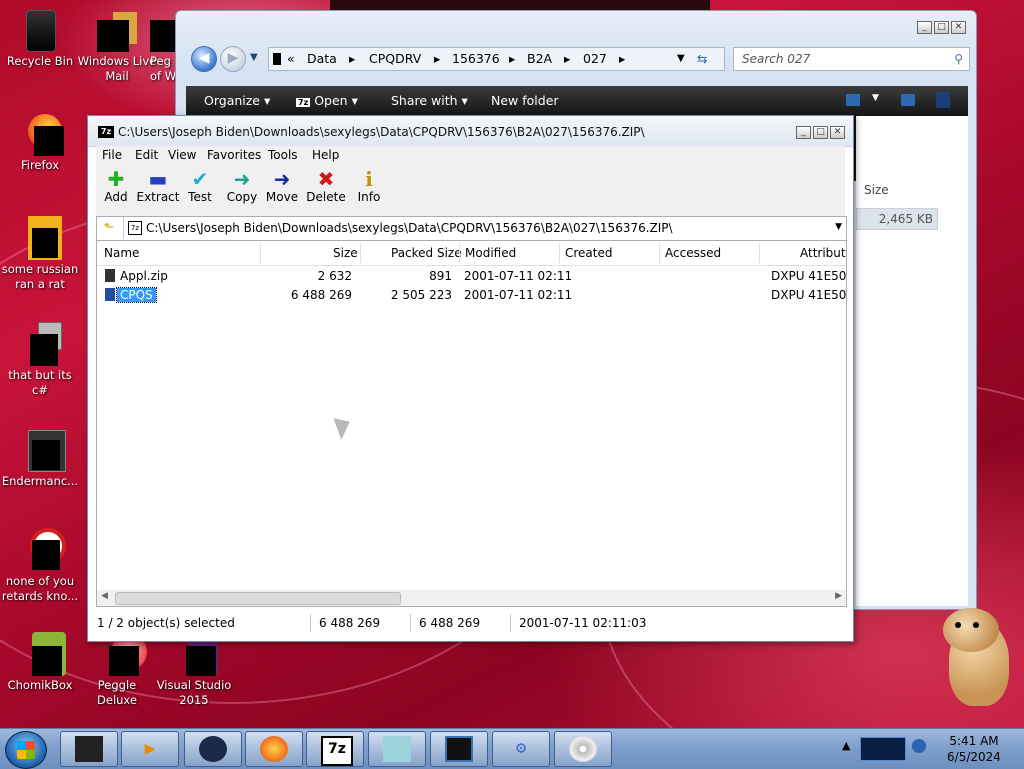  Describe the element at coordinates (589, 253) in the screenshot. I see `column-created: Created` at that location.